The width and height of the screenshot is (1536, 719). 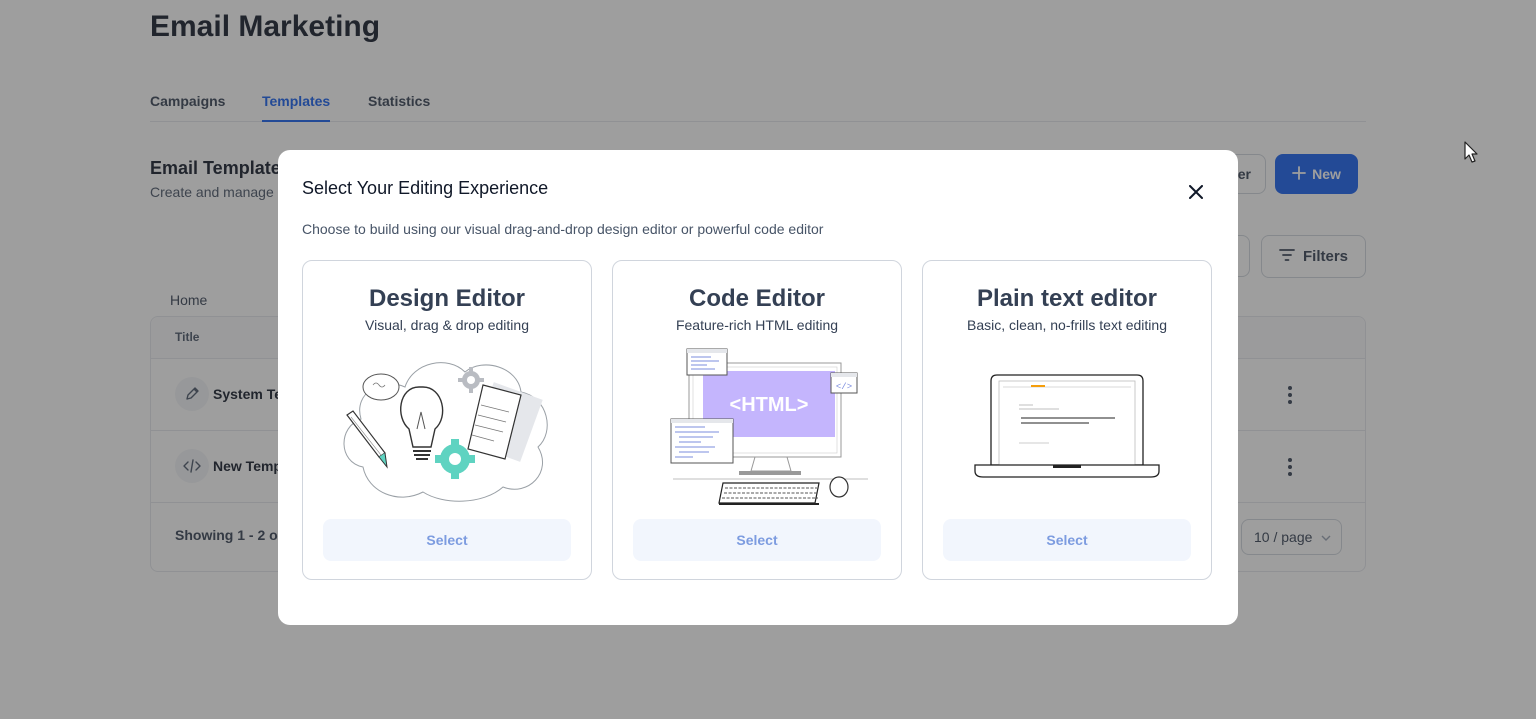 What do you see at coordinates (758, 426) in the screenshot?
I see `code-illustration: <HTML> </>` at bounding box center [758, 426].